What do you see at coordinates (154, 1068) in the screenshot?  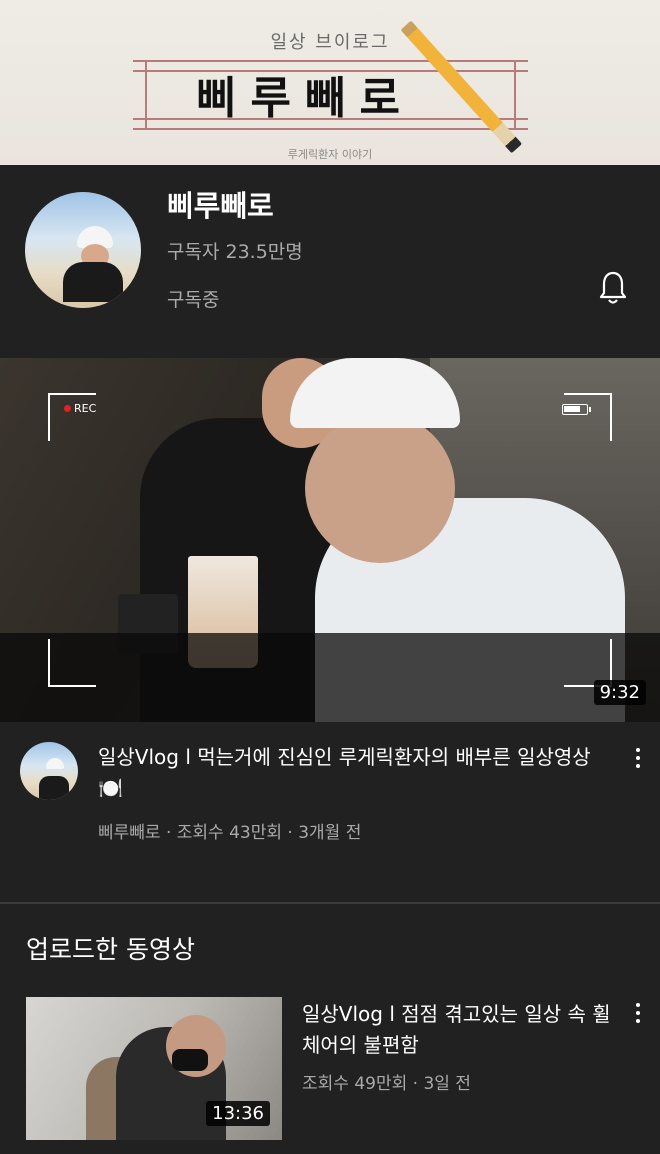 I see `video-thumbnail: 13:36` at bounding box center [154, 1068].